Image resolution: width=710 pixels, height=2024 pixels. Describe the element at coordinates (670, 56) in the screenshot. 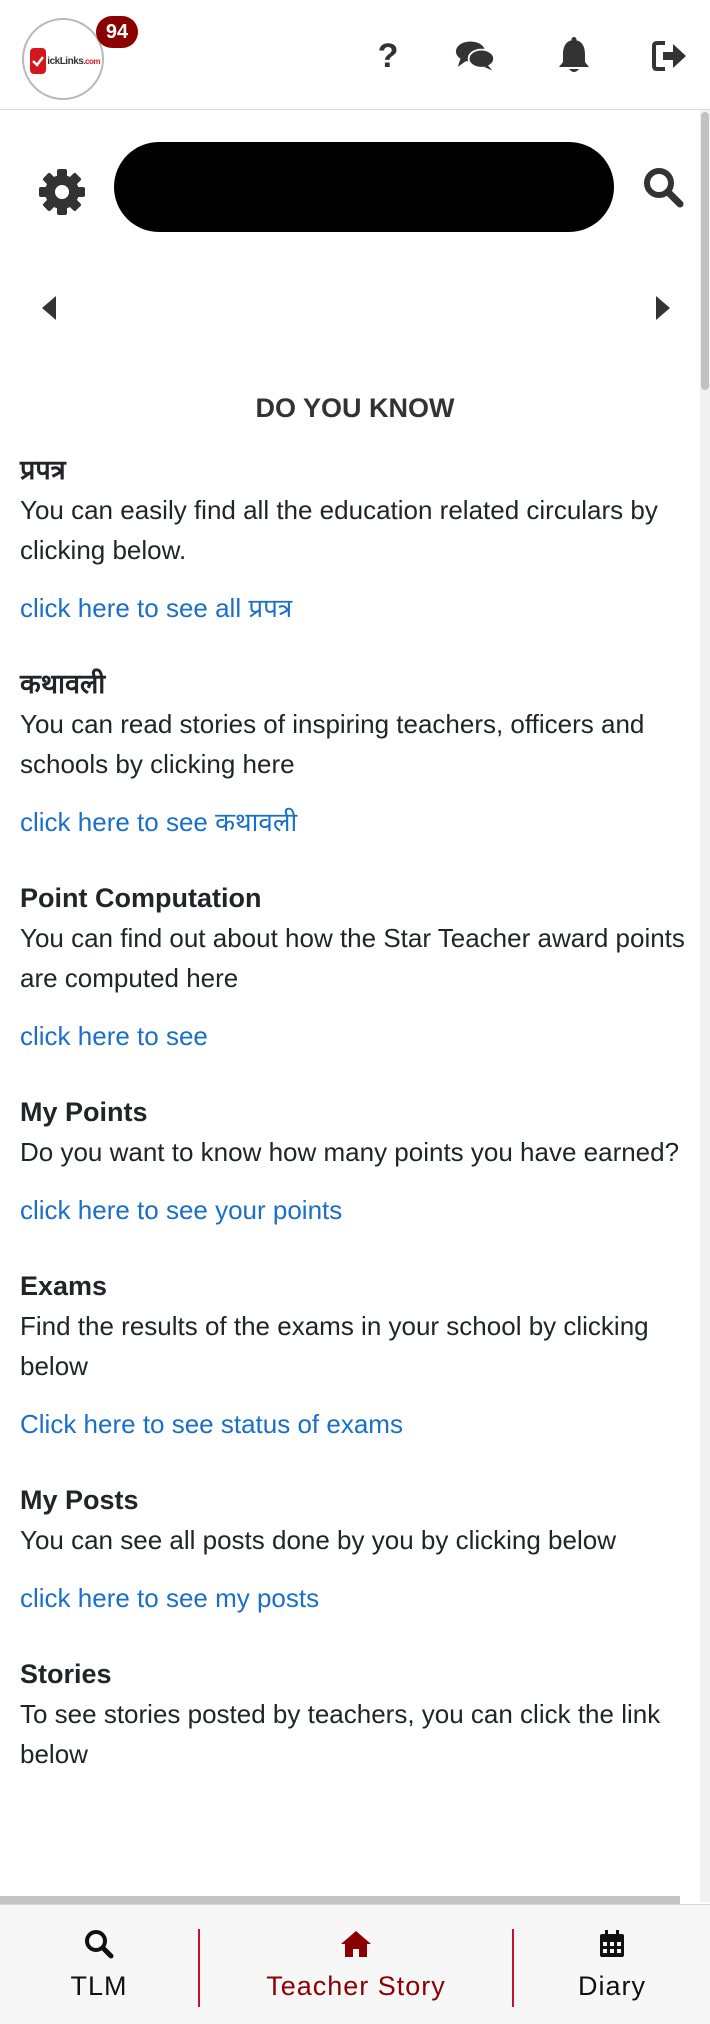

I see `logout-icon` at that location.